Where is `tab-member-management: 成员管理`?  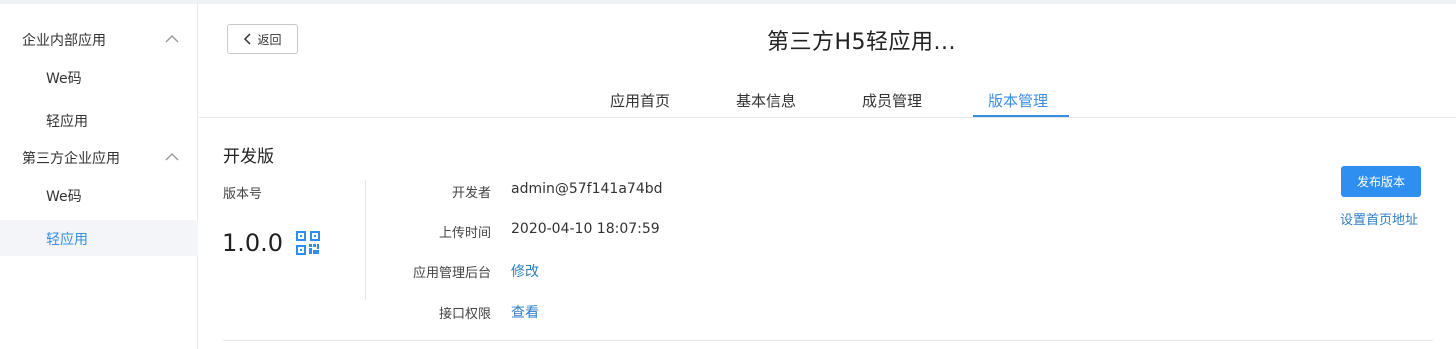
tab-member-management: 成员管理 is located at coordinates (892, 100).